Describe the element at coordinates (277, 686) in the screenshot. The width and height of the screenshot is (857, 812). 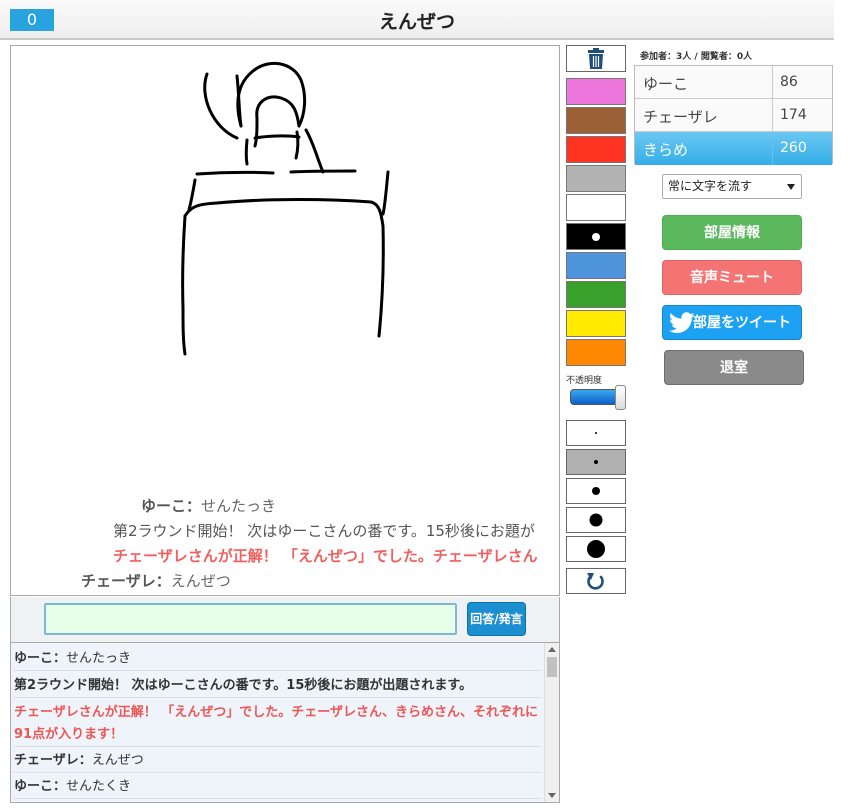
I see `log-item: 第2ラウンド開始！ 次はゆーこさんの番です。15秒後にお題が出題されます。` at that location.